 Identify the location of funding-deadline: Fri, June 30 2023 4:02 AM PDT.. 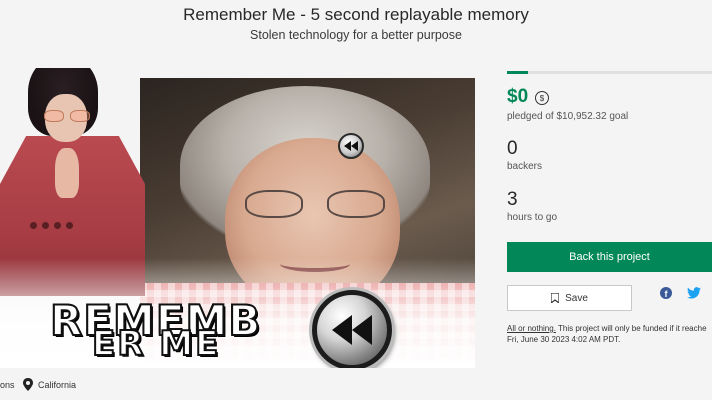
(564, 339).